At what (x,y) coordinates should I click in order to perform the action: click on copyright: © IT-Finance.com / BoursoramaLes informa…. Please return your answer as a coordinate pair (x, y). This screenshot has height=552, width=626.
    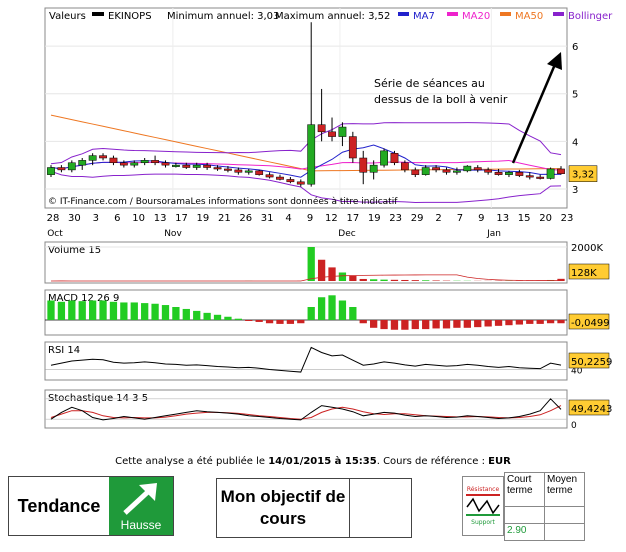
    Looking at the image, I should click on (223, 201).